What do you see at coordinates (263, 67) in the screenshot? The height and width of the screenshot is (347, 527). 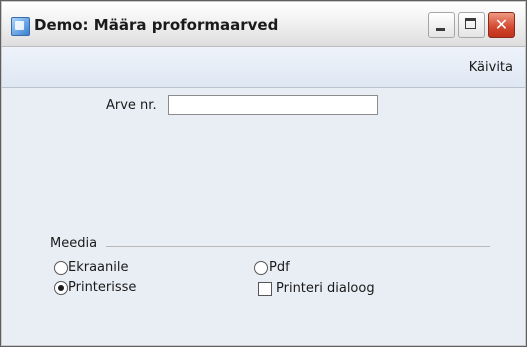 I see `toolbar: Käivita` at bounding box center [263, 67].